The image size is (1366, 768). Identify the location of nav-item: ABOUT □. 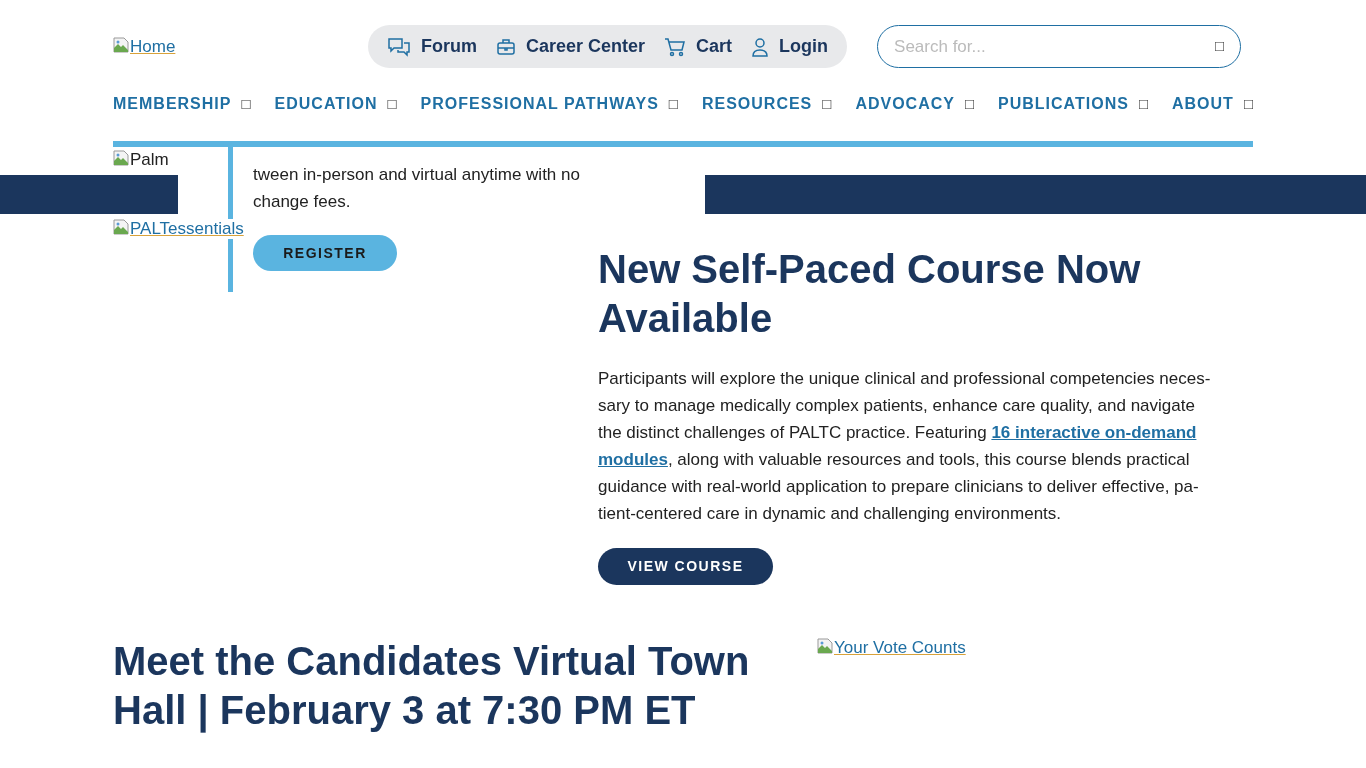
(1212, 104).